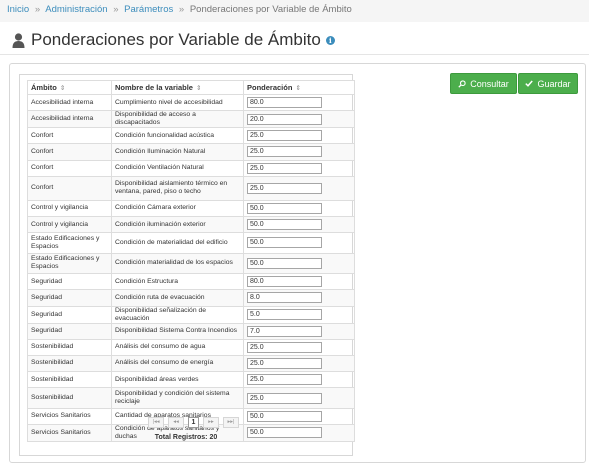  I want to click on cell-variable: Condición materialidad de los espacios, so click(177, 263).